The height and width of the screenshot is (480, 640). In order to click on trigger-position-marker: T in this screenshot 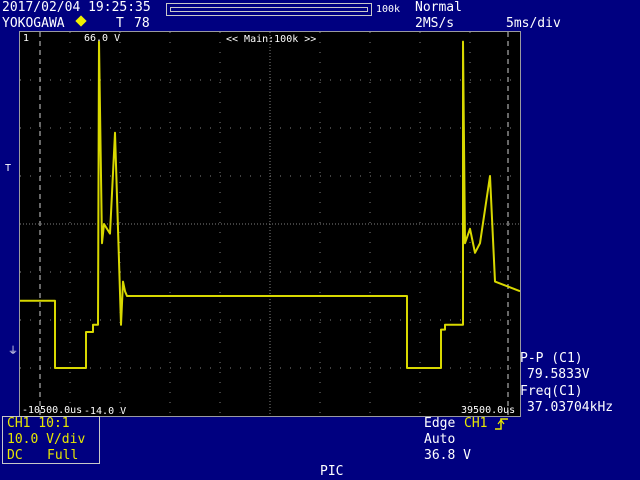, I will do `click(120, 23)`.